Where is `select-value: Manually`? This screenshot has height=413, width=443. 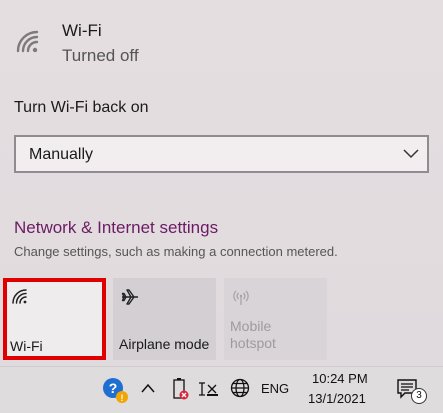
select-value: Manually is located at coordinates (61, 154).